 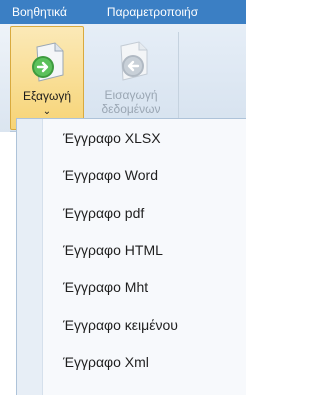 I want to click on chevron-down-icon: ⌄, so click(x=47, y=111).